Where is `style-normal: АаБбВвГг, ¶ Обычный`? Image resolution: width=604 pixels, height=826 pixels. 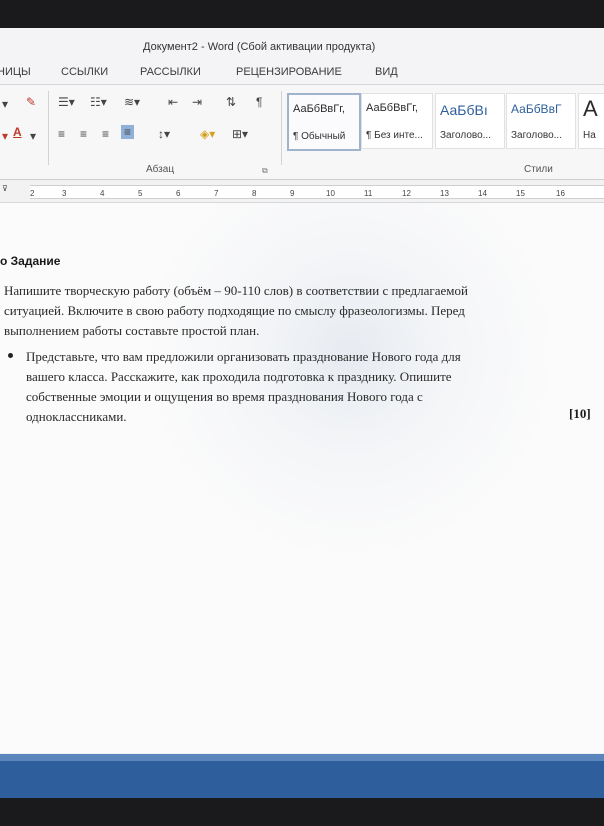 style-normal: АаБбВвГг, ¶ Обычный is located at coordinates (324, 122).